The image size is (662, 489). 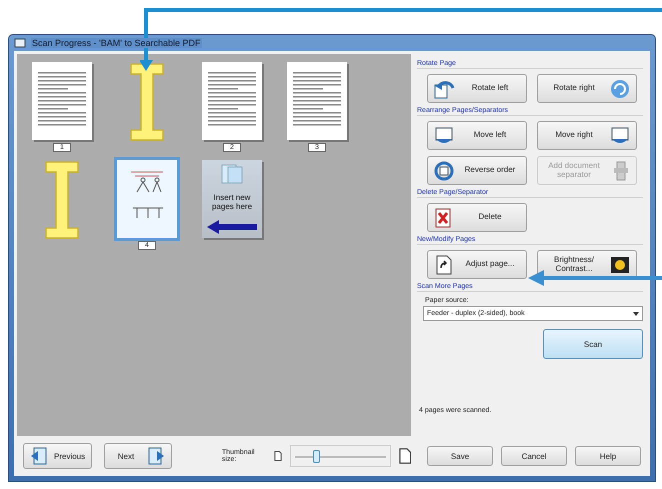 What do you see at coordinates (20, 43) in the screenshot?
I see `app-icon` at bounding box center [20, 43].